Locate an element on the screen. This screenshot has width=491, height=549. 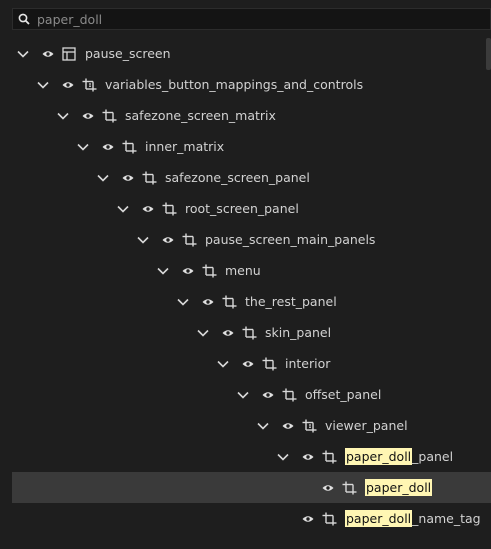
tree-node-label: pause_screen is located at coordinates (128, 53).